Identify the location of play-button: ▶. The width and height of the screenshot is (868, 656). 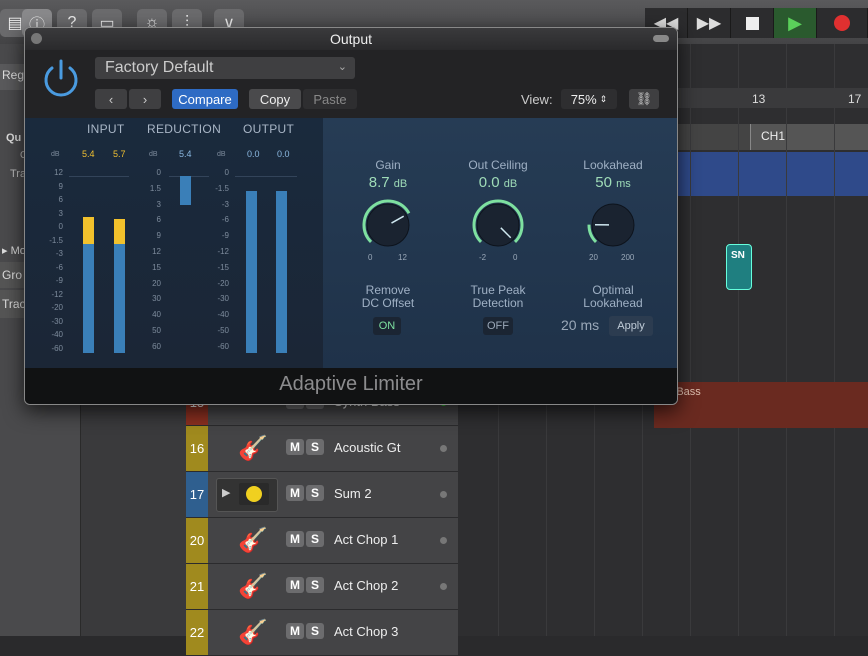
(795, 23).